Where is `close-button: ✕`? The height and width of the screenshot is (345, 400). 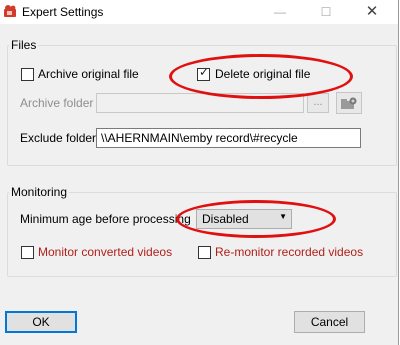
close-button: ✕ is located at coordinates (372, 12).